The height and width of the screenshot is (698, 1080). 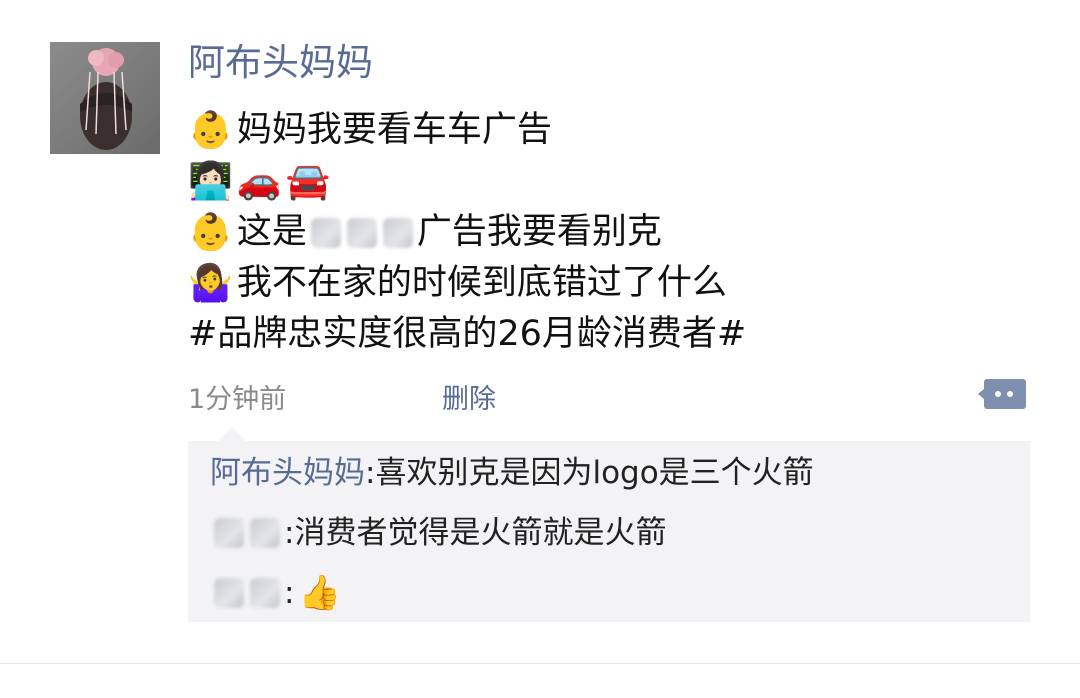 What do you see at coordinates (539, 232) in the screenshot?
I see `post-line-suffix: 广告我要看别克` at bounding box center [539, 232].